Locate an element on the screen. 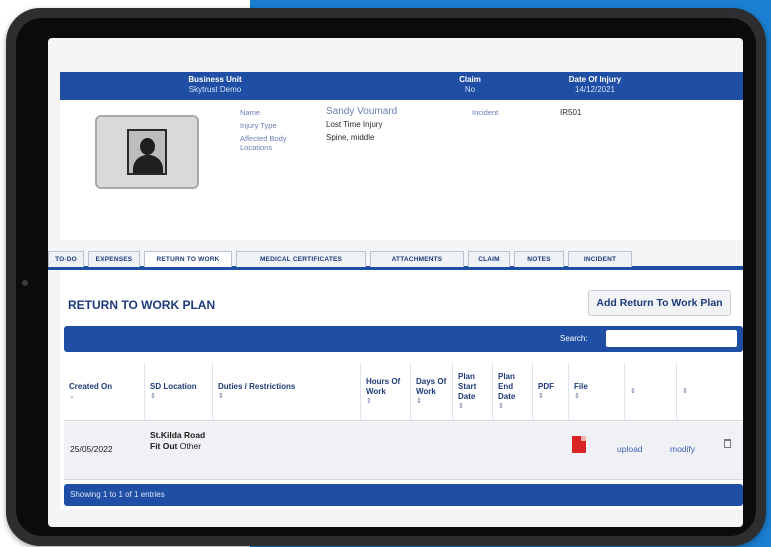 Image resolution: width=771 pixels, height=547 pixels. date-of-injury-label: Date Of Injury is located at coordinates (595, 79).